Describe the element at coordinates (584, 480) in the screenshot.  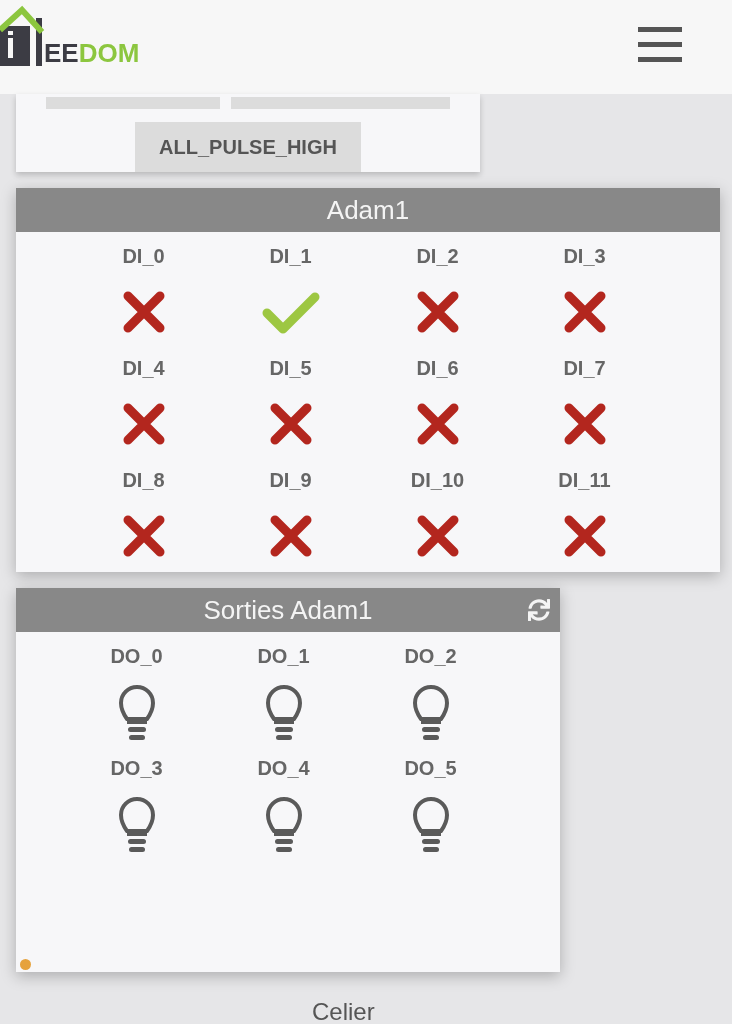
I see `channel-label: DI_11` at that location.